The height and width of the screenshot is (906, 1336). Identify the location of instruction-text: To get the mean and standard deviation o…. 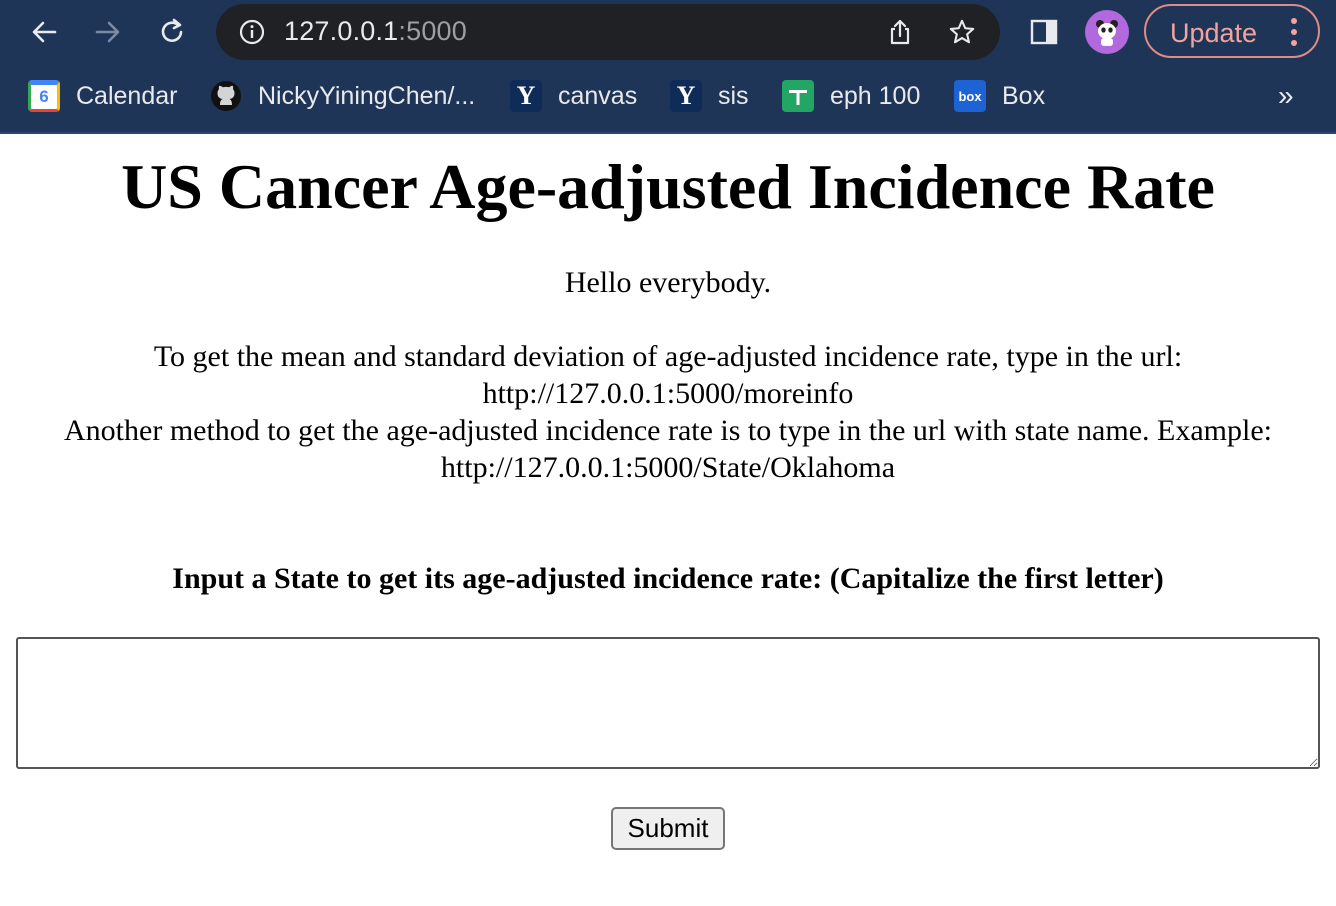
(668, 356).